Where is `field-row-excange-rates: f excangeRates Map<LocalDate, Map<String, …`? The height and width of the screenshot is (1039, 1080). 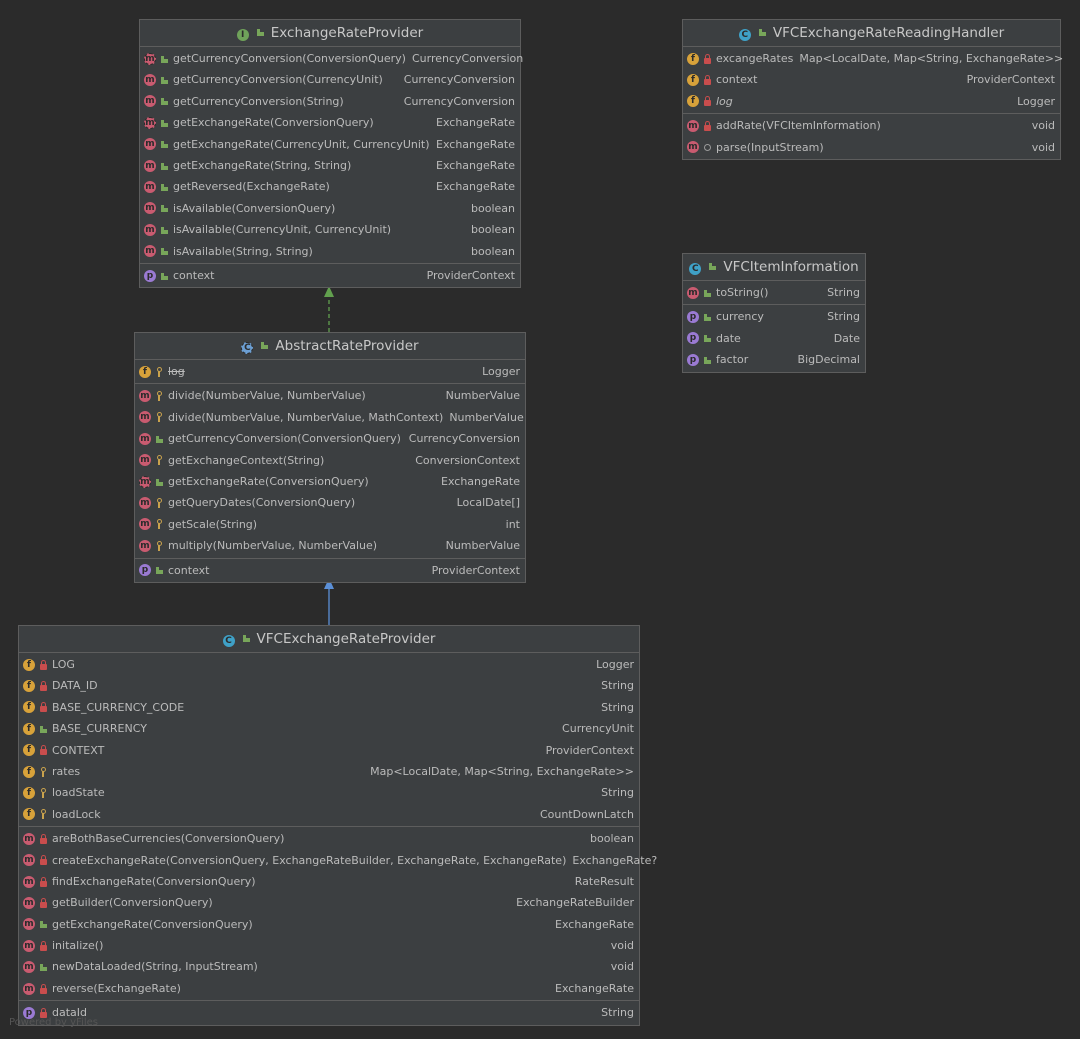 field-row-excange-rates: f excangeRates Map<LocalDate, Map<String, … is located at coordinates (873, 58).